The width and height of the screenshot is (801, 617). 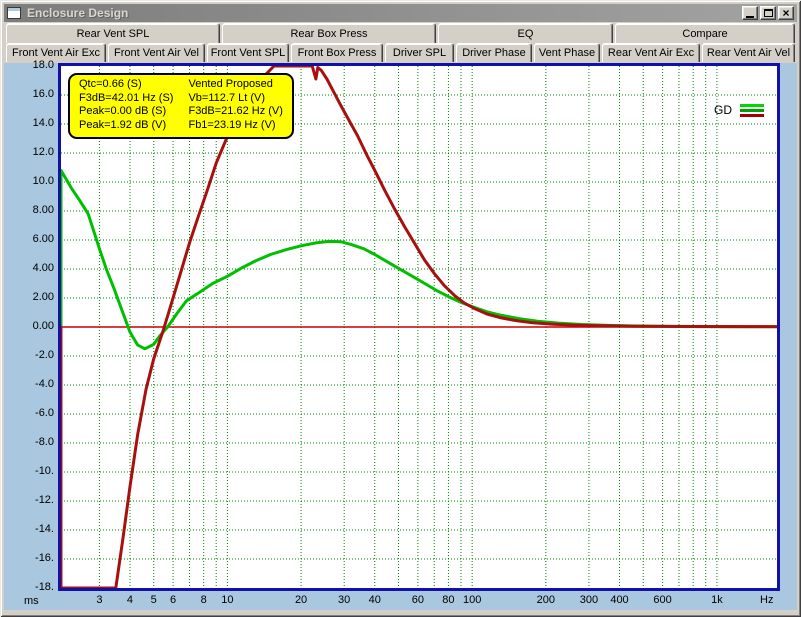 I want to click on y-tick-label: 14.0, so click(x=43, y=123).